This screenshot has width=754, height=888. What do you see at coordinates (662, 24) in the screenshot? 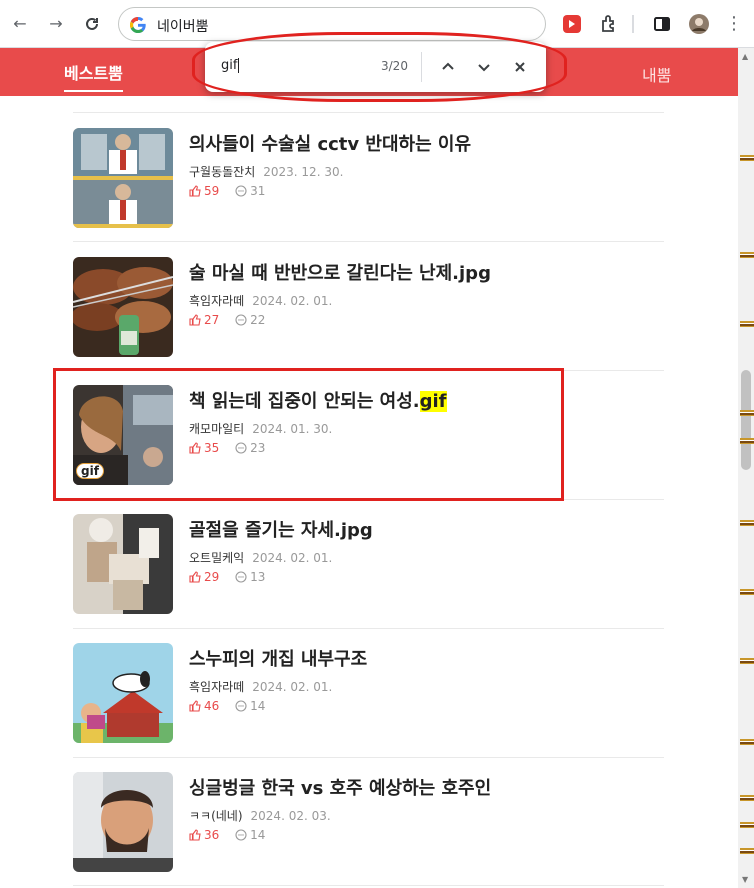
I see `side-panel-icon` at bounding box center [662, 24].